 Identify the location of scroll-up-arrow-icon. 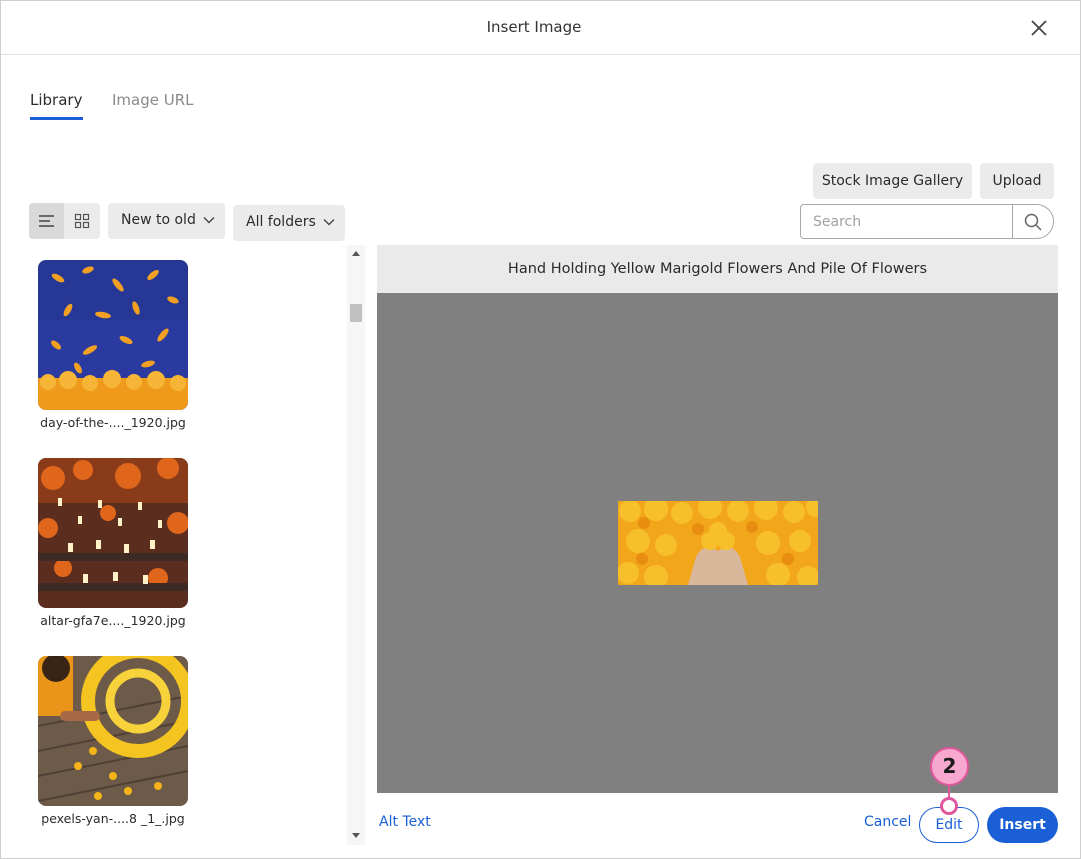
(356, 253).